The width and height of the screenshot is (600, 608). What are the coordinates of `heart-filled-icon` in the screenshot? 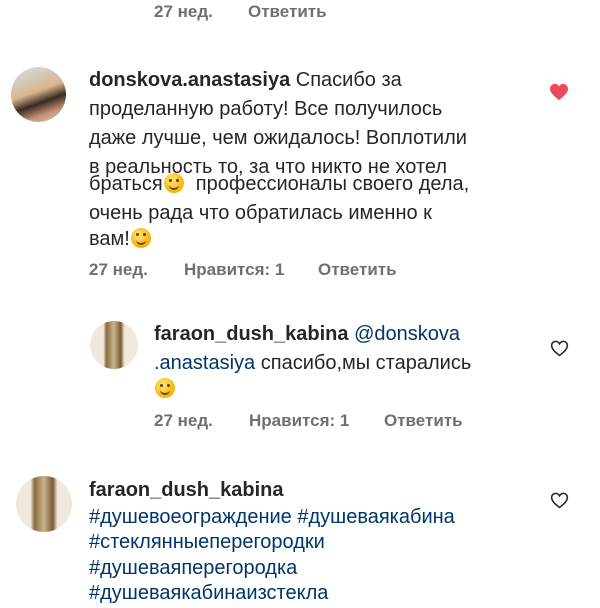 It's located at (559, 92).